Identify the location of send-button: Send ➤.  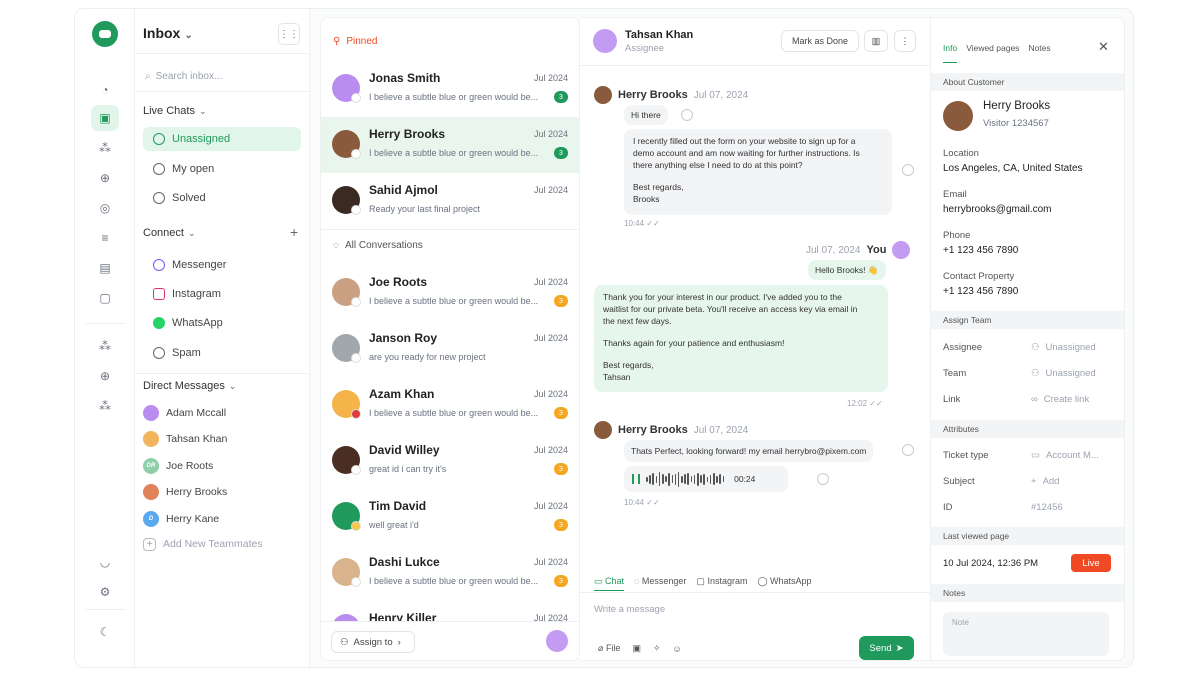
(886, 648).